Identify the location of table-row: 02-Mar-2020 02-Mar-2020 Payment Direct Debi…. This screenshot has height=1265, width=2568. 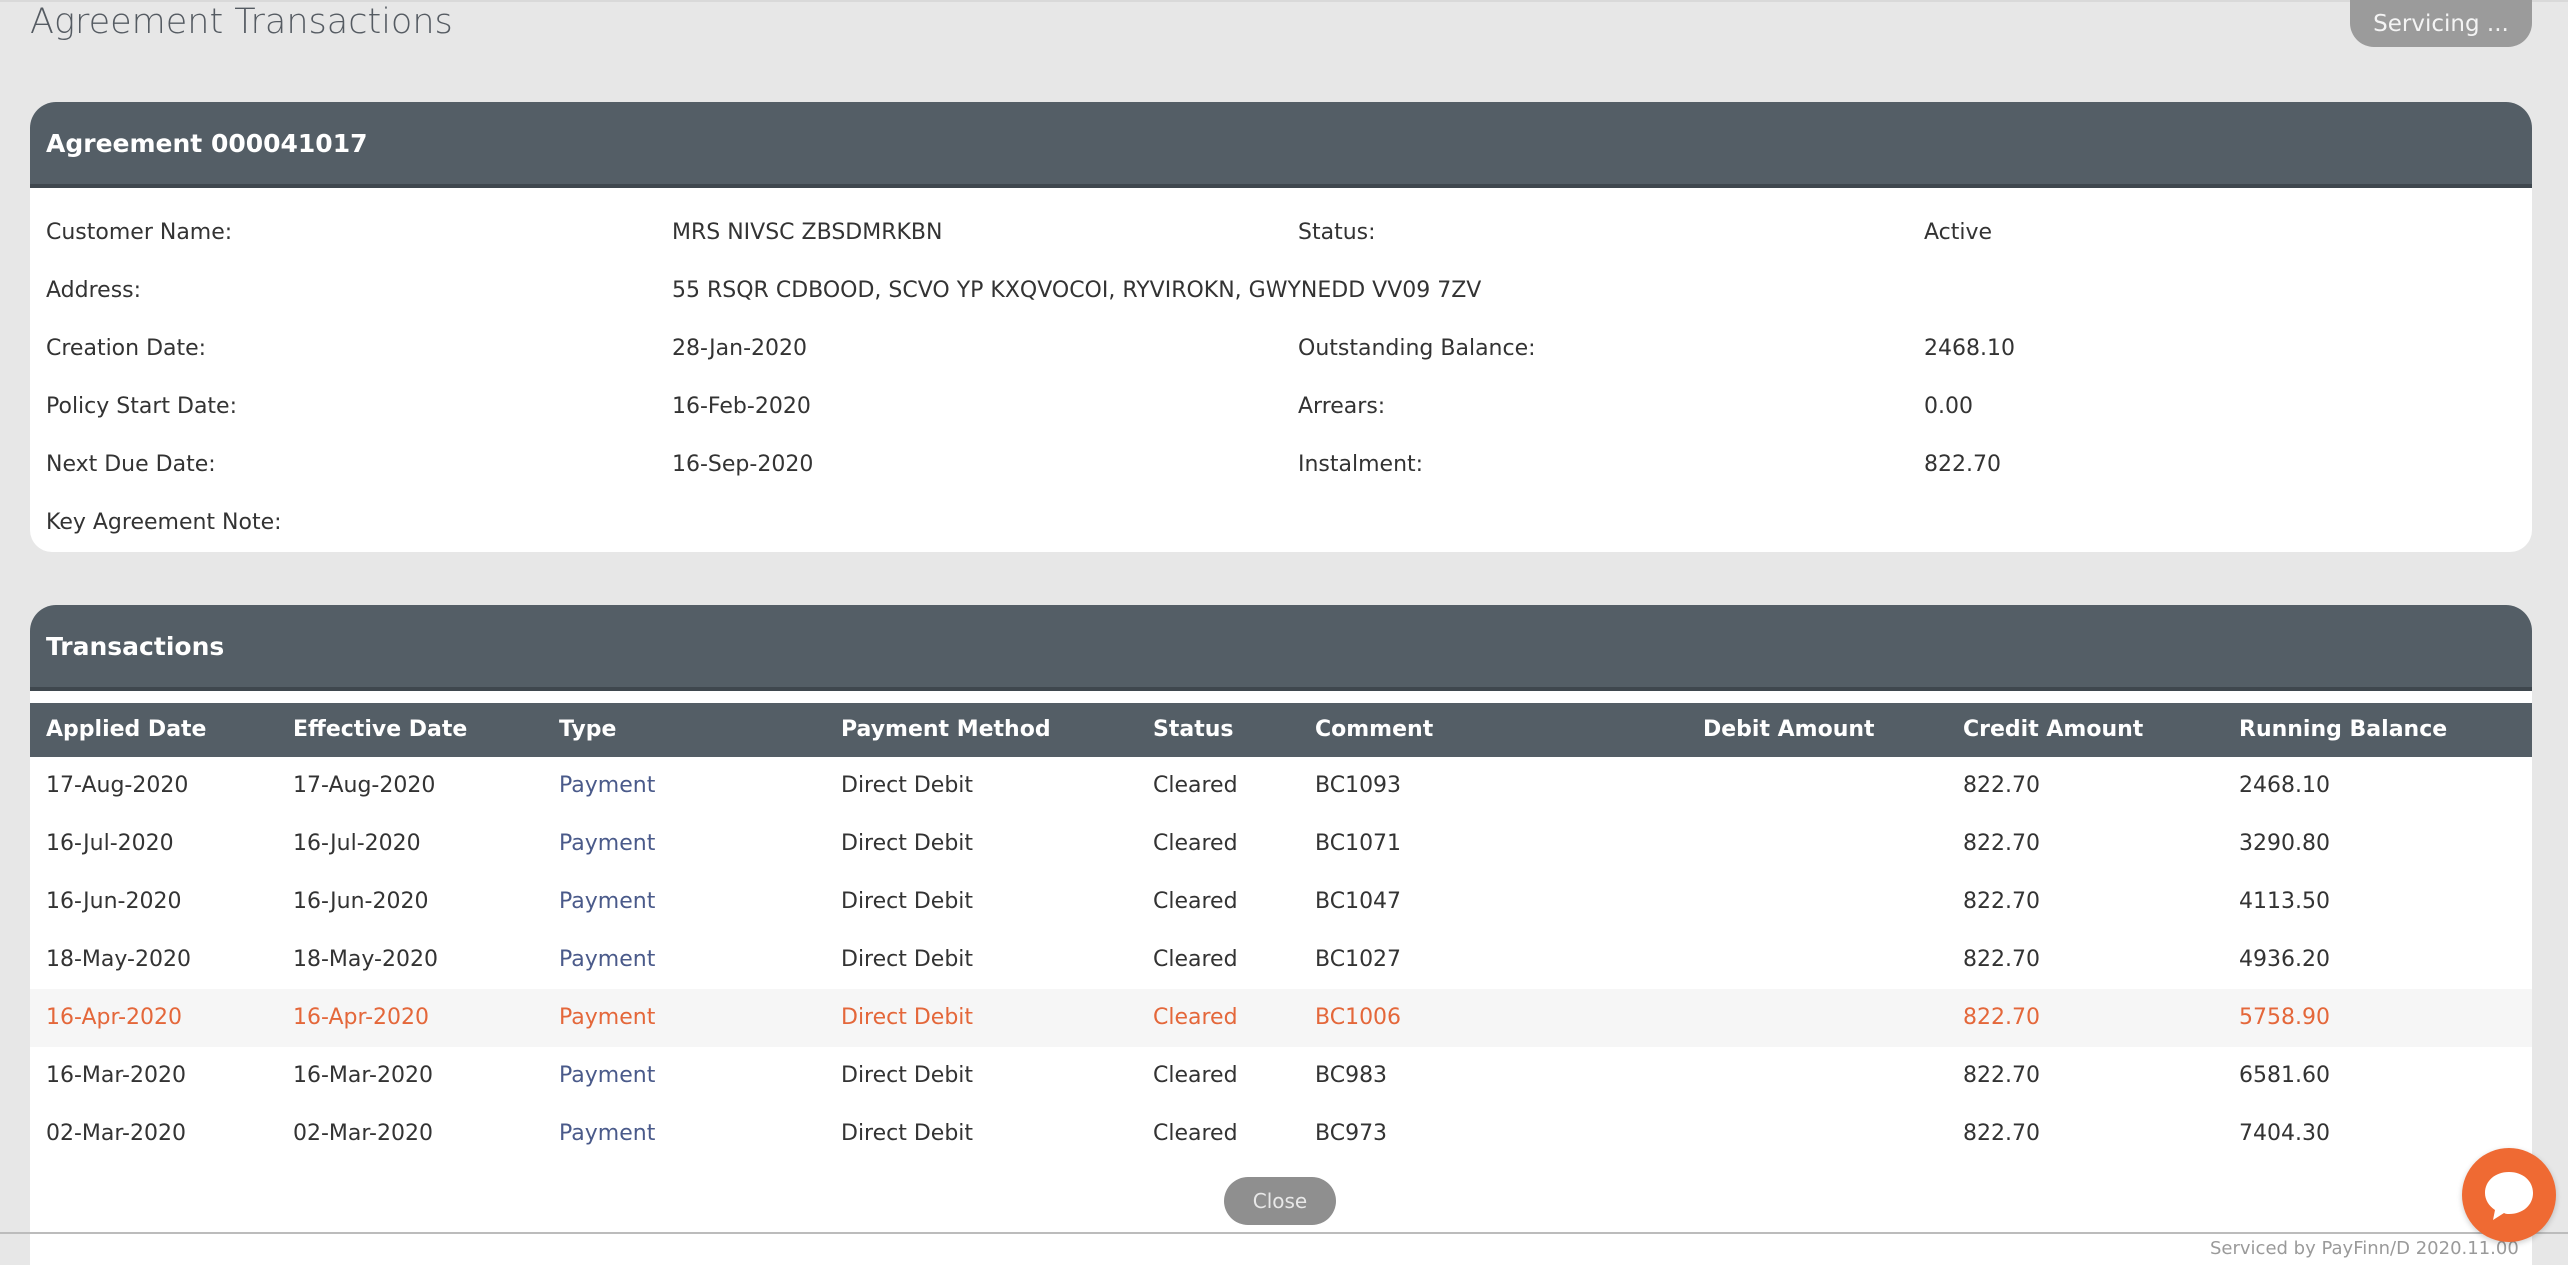
(1281, 1134).